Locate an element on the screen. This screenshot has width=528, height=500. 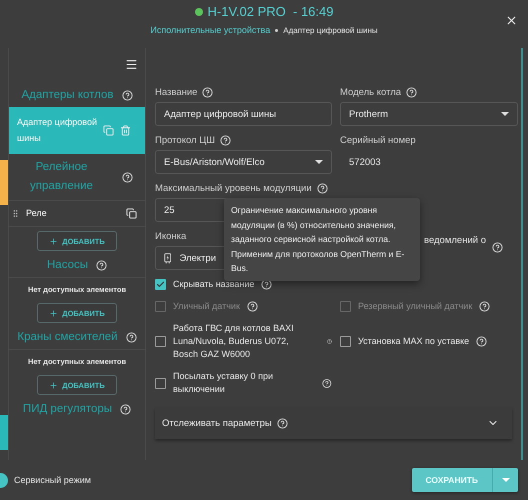
accordion-header: Отслеживать параметры is located at coordinates (333, 423).